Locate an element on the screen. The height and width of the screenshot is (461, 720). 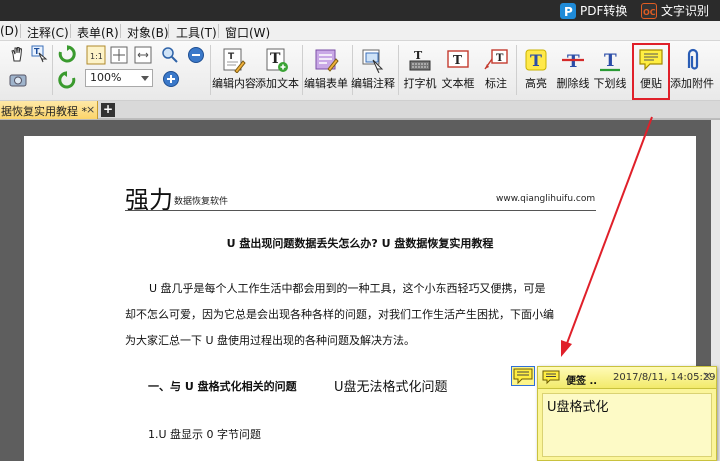
zoom-value: 100% is located at coordinates (106, 77).